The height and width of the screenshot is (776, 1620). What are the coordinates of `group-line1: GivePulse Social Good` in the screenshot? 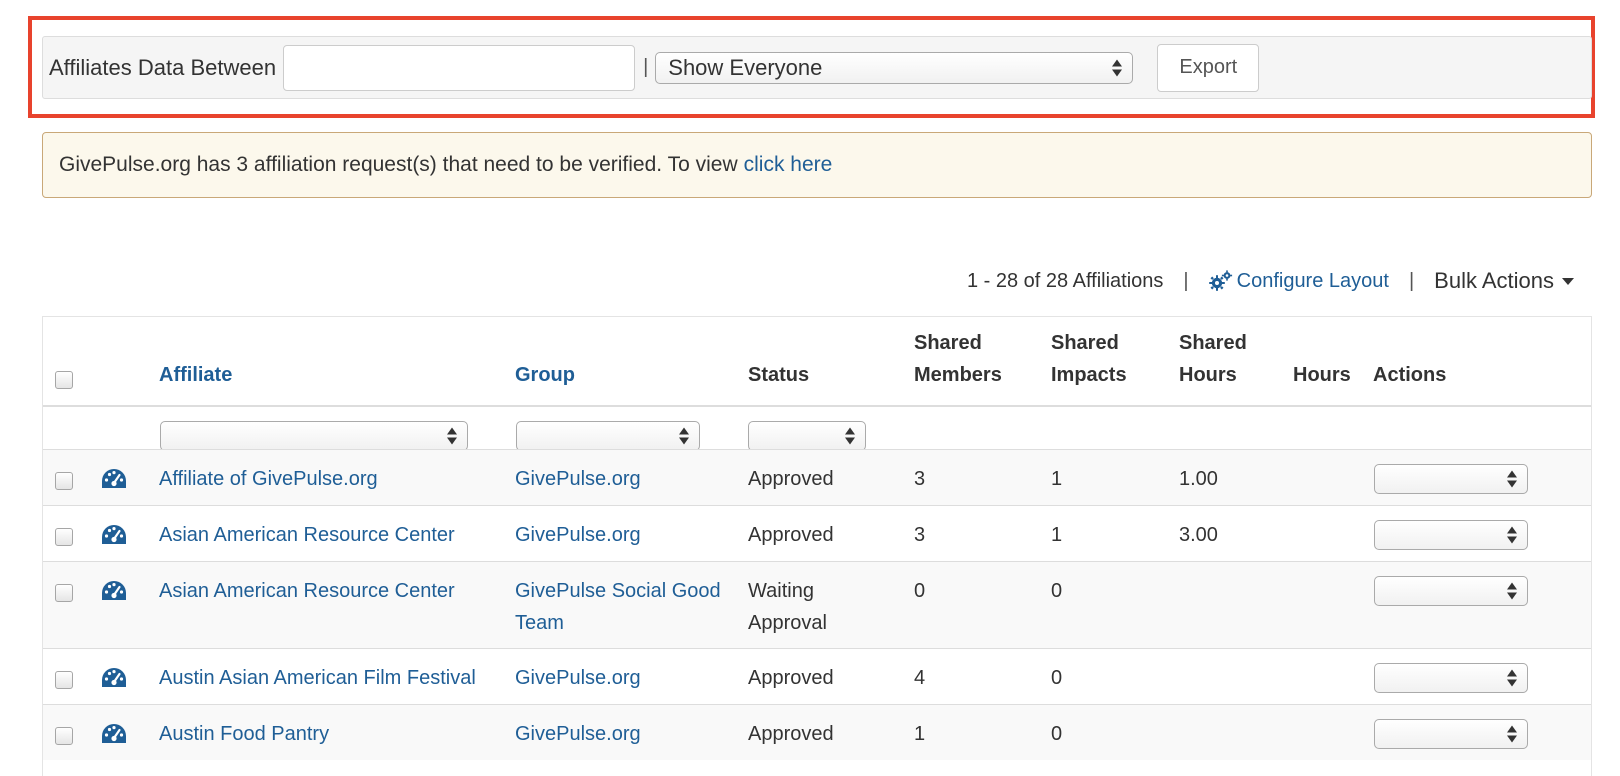 It's located at (618, 591).